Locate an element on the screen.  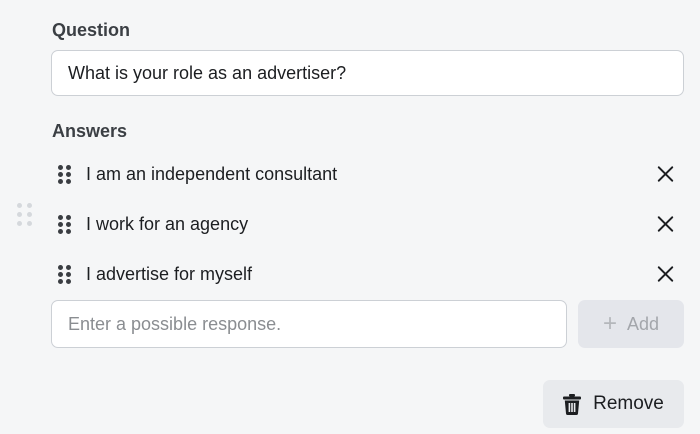
remove-button-label: Remove is located at coordinates (628, 403).